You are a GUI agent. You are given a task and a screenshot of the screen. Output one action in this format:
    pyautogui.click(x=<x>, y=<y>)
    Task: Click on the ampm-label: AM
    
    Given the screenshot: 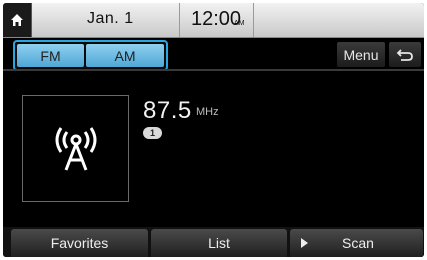 What is the action you would take?
    pyautogui.click(x=239, y=23)
    